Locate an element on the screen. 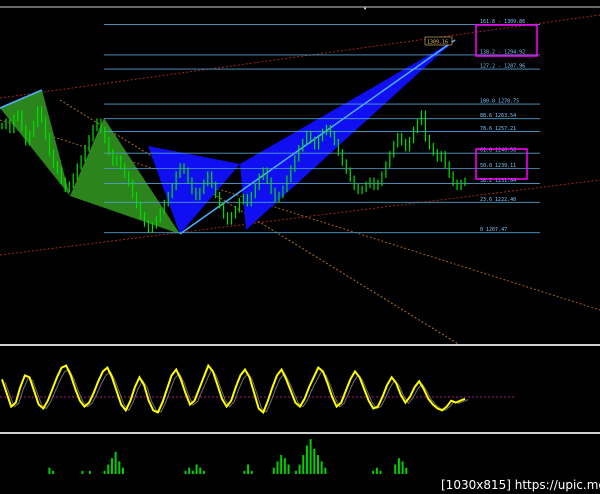 This screenshot has width=600, height=494. fib-level-label: 161.8 - 1309.86 is located at coordinates (502, 22).